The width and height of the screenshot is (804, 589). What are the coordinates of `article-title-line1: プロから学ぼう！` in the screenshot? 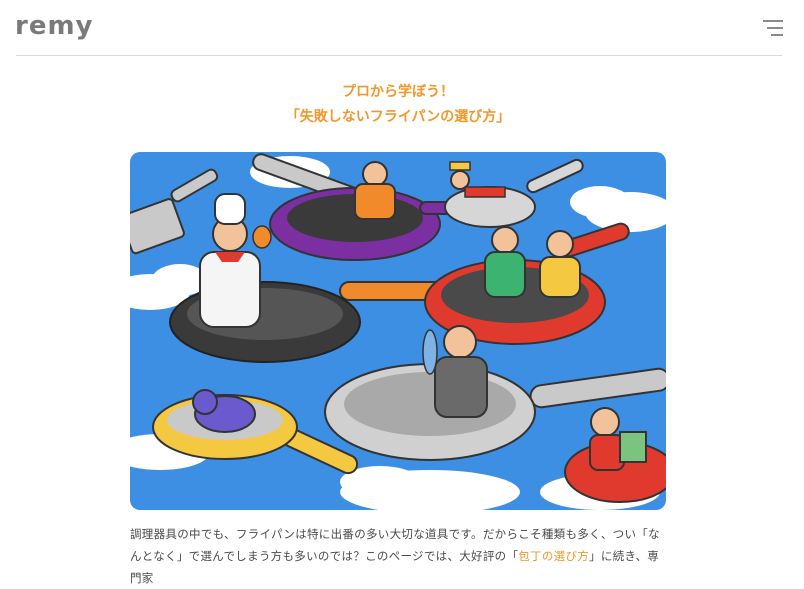 It's located at (398, 92).